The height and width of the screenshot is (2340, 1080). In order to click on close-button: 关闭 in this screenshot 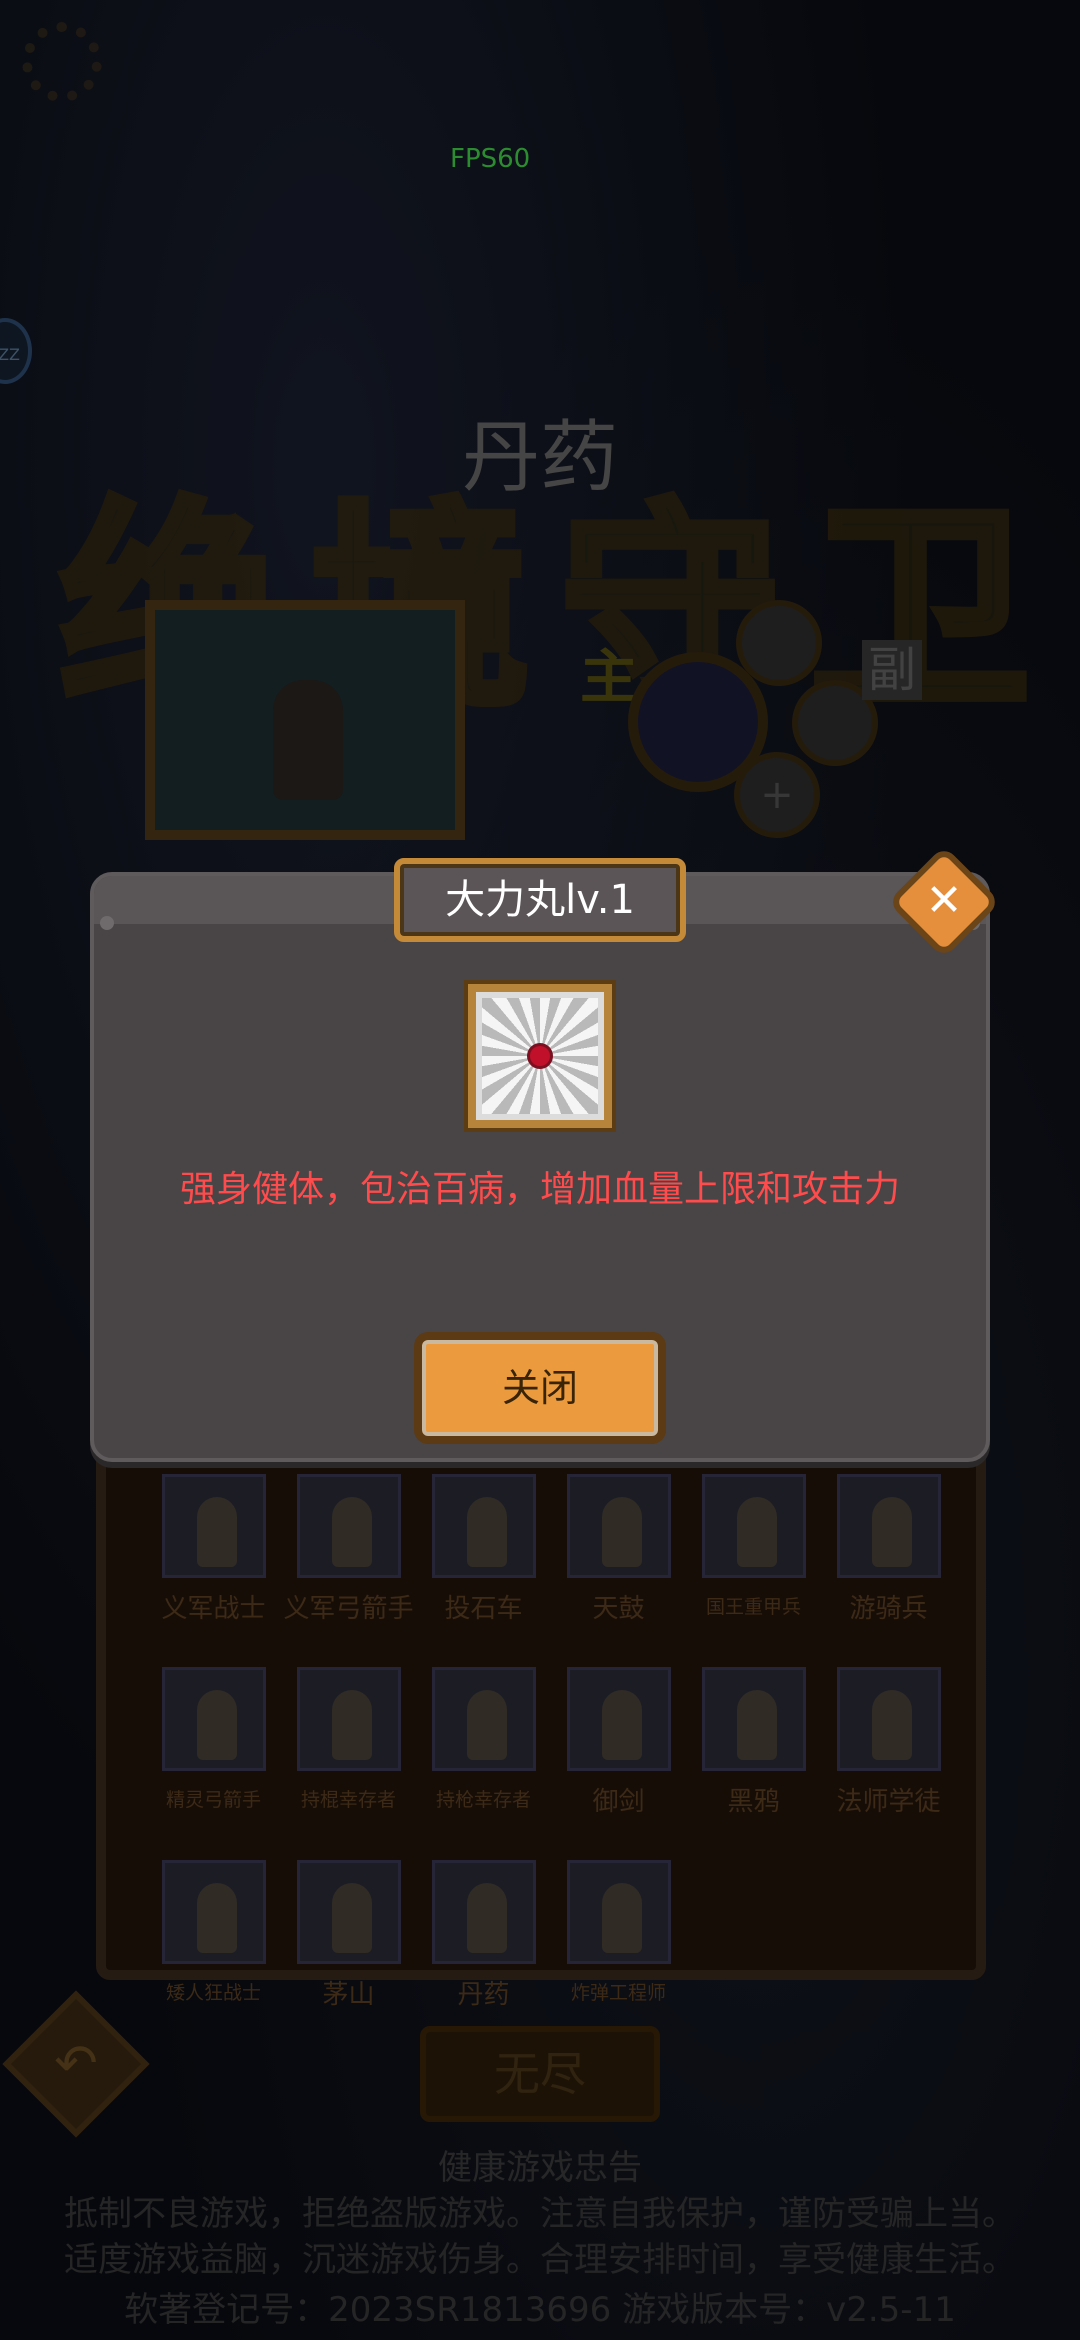, I will do `click(540, 1388)`.